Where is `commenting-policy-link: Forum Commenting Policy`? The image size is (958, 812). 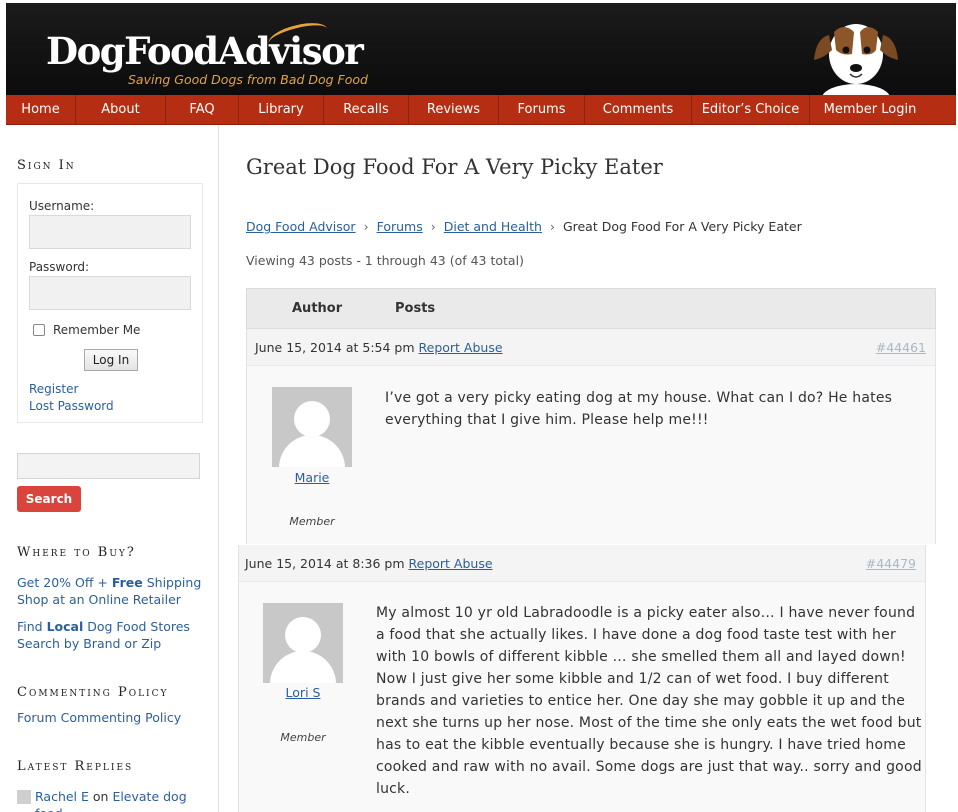 commenting-policy-link: Forum Commenting Policy is located at coordinates (99, 717).